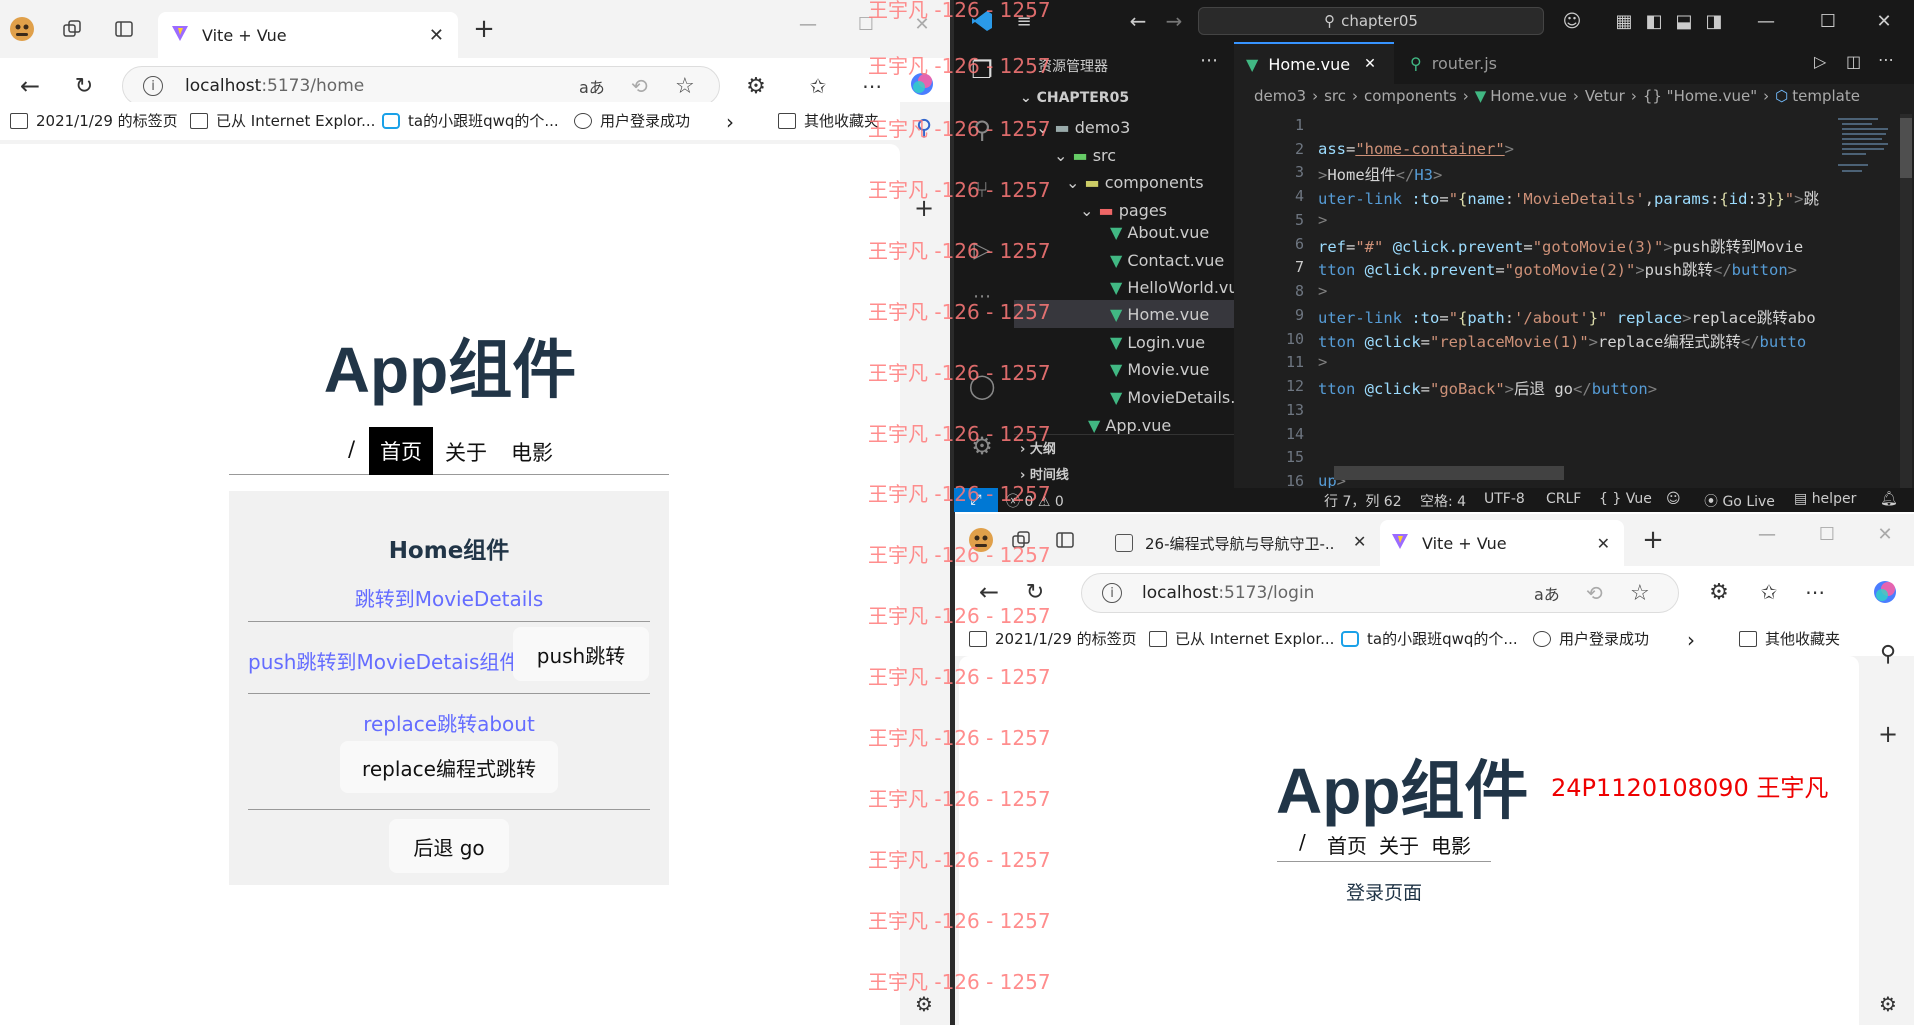  What do you see at coordinates (632, 120) in the screenshot?
I see `bookmark-item: 用户登录成功` at bounding box center [632, 120].